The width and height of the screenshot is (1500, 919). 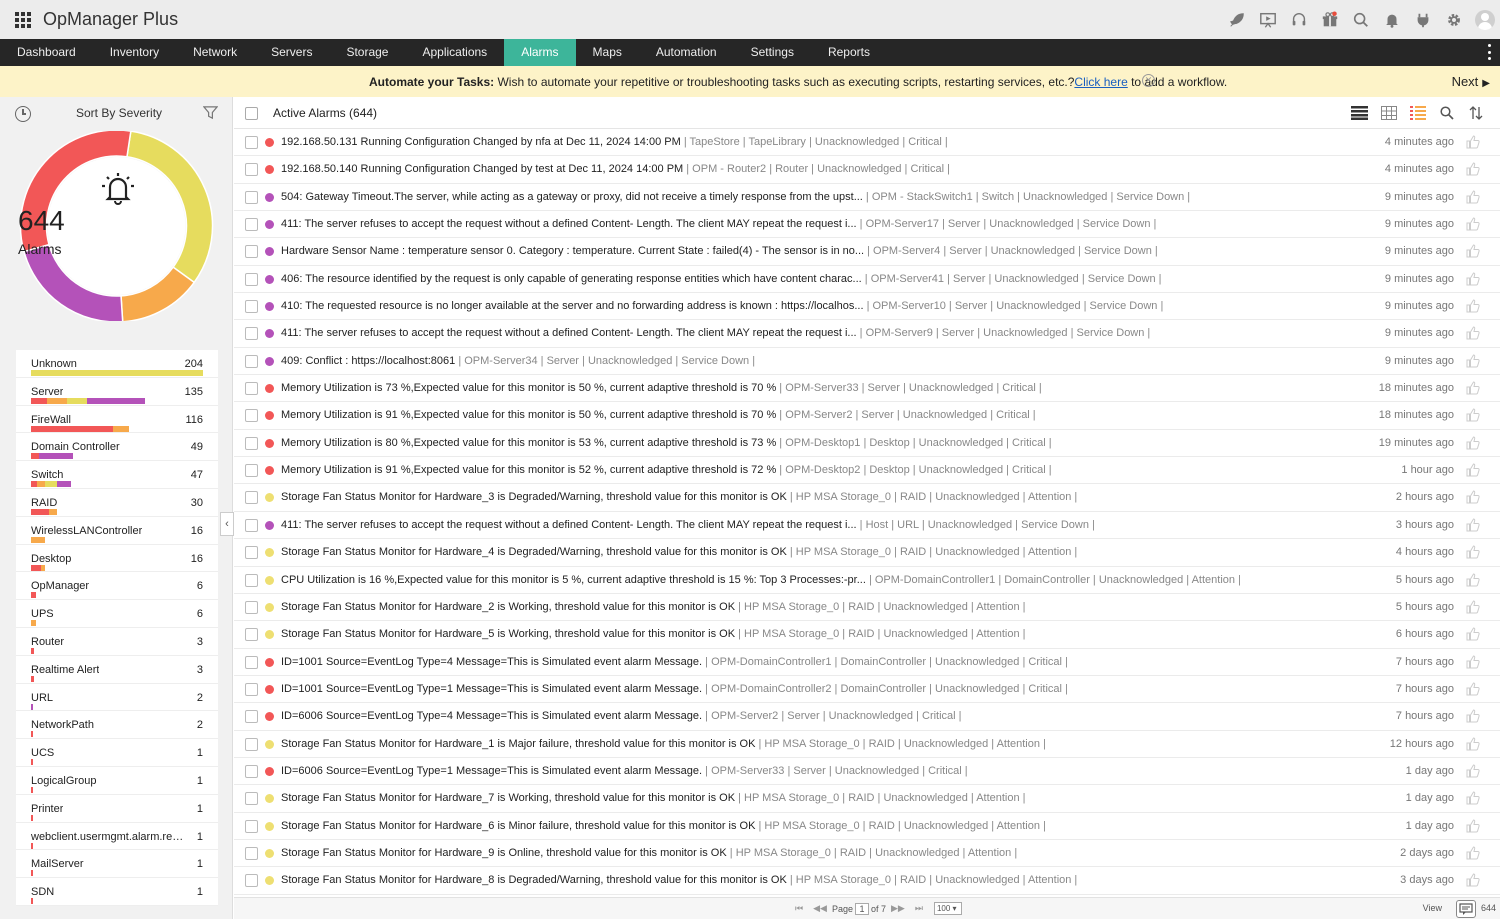 I want to click on gear-icon, so click(x=1453, y=19).